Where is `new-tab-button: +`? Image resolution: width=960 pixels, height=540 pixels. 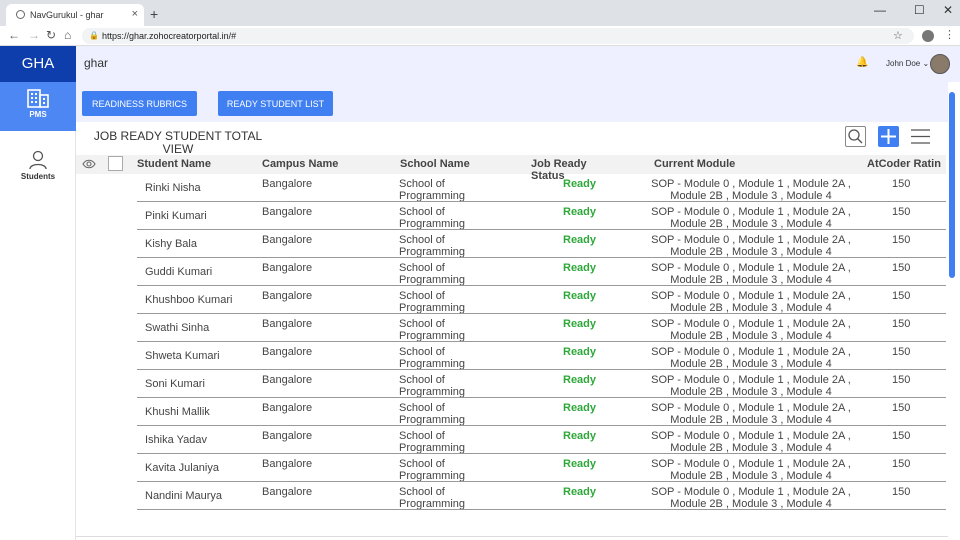
new-tab-button: + is located at coordinates (154, 14).